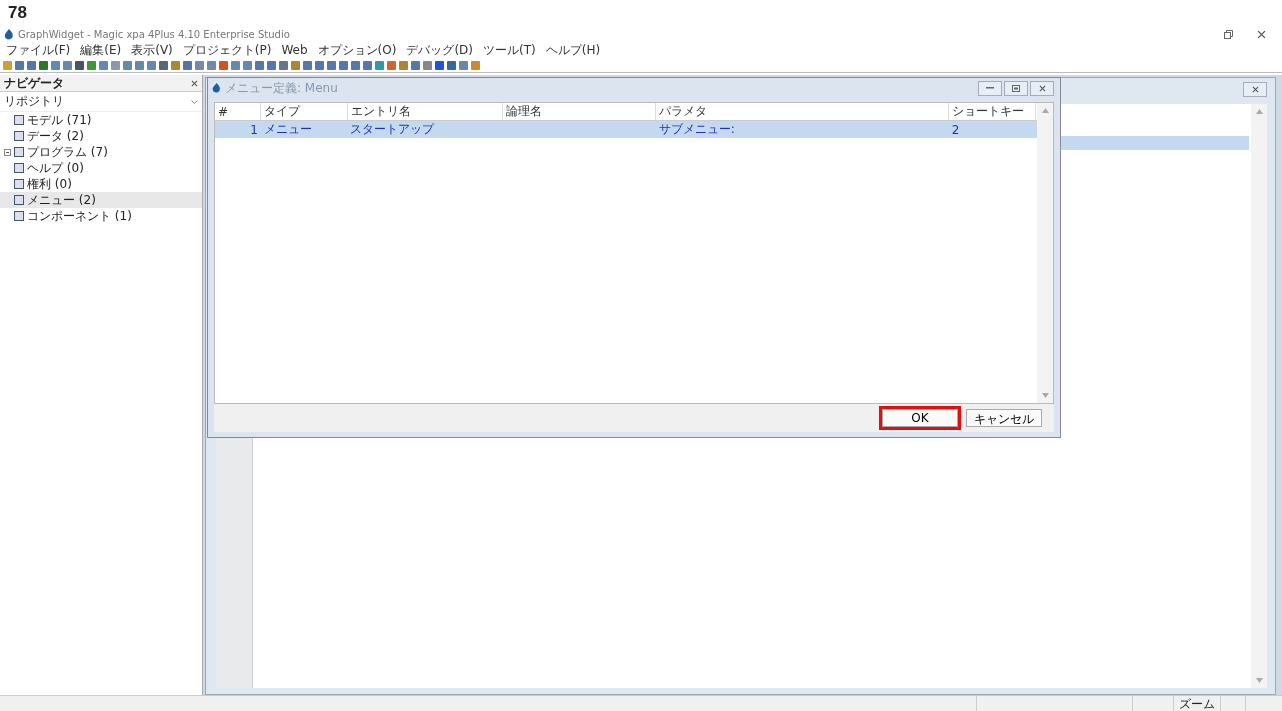 Image resolution: width=1282 pixels, height=711 pixels. Describe the element at coordinates (357, 50) in the screenshot. I see `menu-item: オプション(O)` at that location.